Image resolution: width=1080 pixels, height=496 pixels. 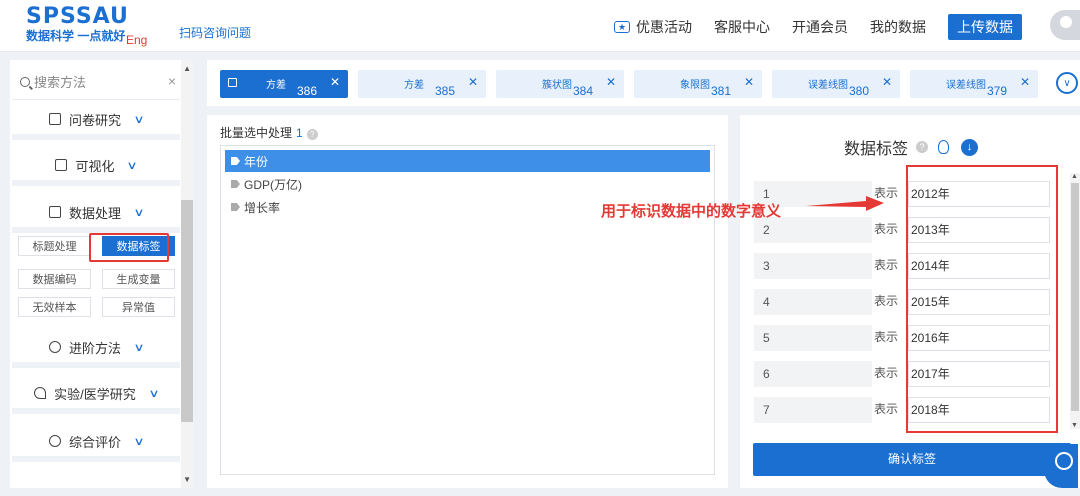 I want to click on tab-item: 方差 386 ✕, so click(x=284, y=84).